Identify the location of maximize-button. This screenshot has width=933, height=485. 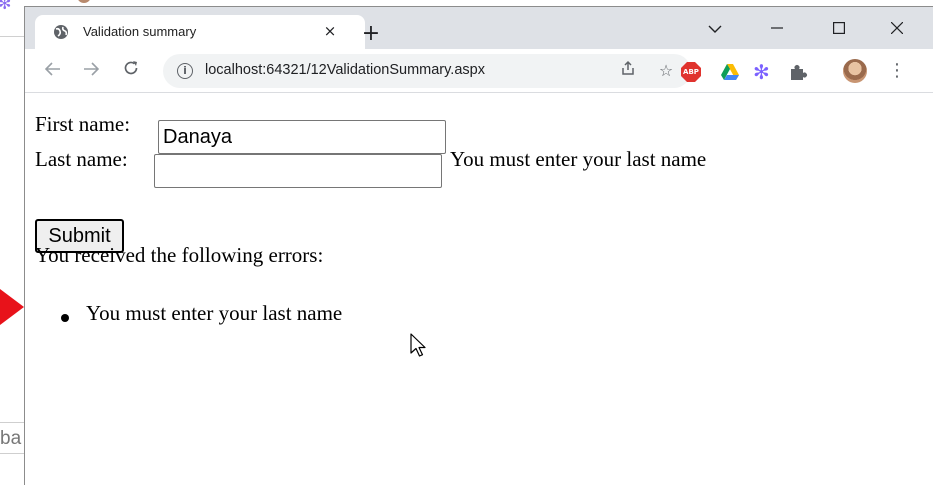
(839, 29).